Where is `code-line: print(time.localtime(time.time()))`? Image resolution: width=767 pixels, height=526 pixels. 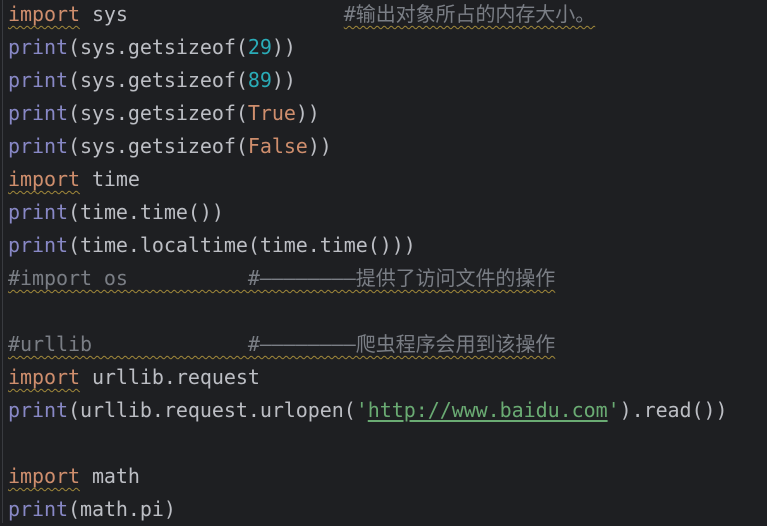 code-line: print(time.localtime(time.time())) is located at coordinates (368, 245).